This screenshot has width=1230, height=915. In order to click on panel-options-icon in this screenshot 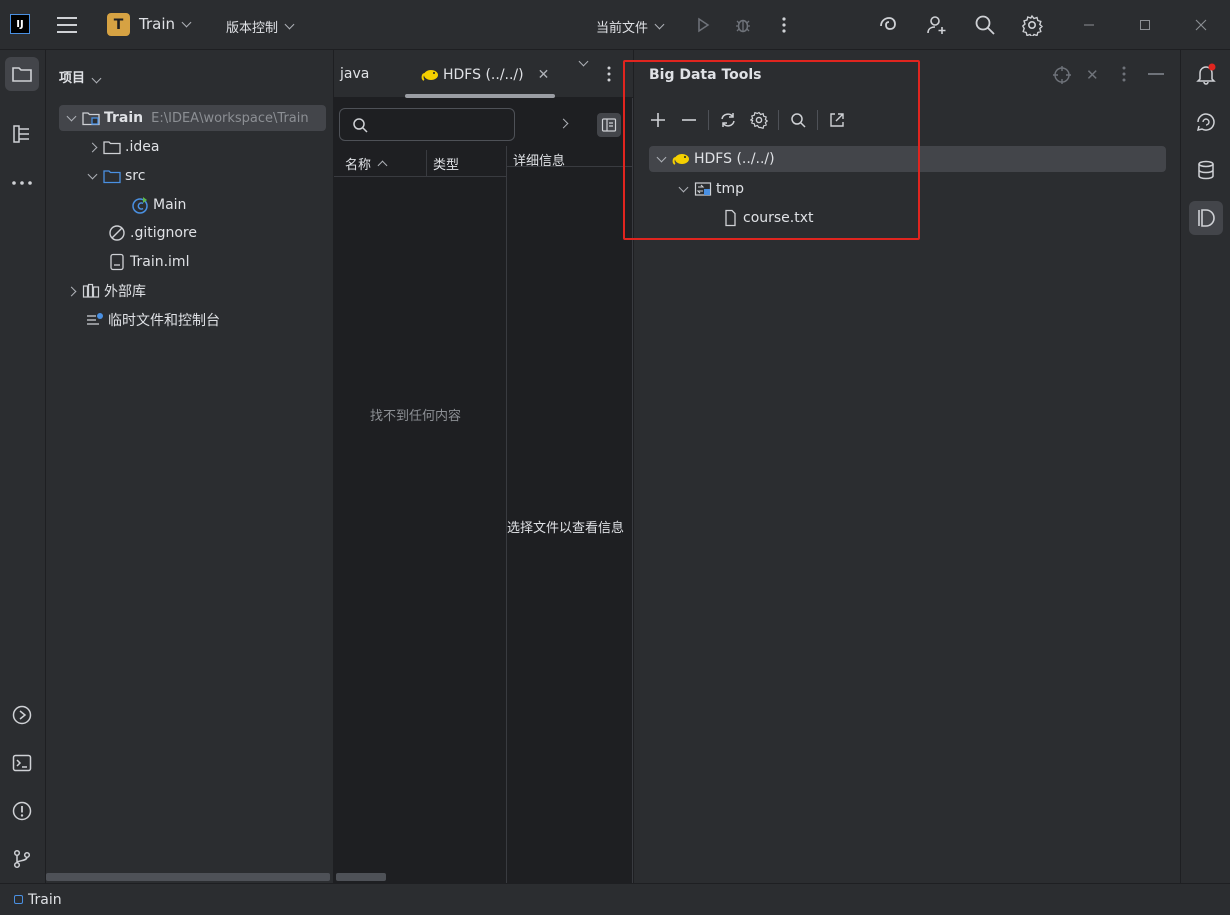, I will do `click(1124, 76)`.